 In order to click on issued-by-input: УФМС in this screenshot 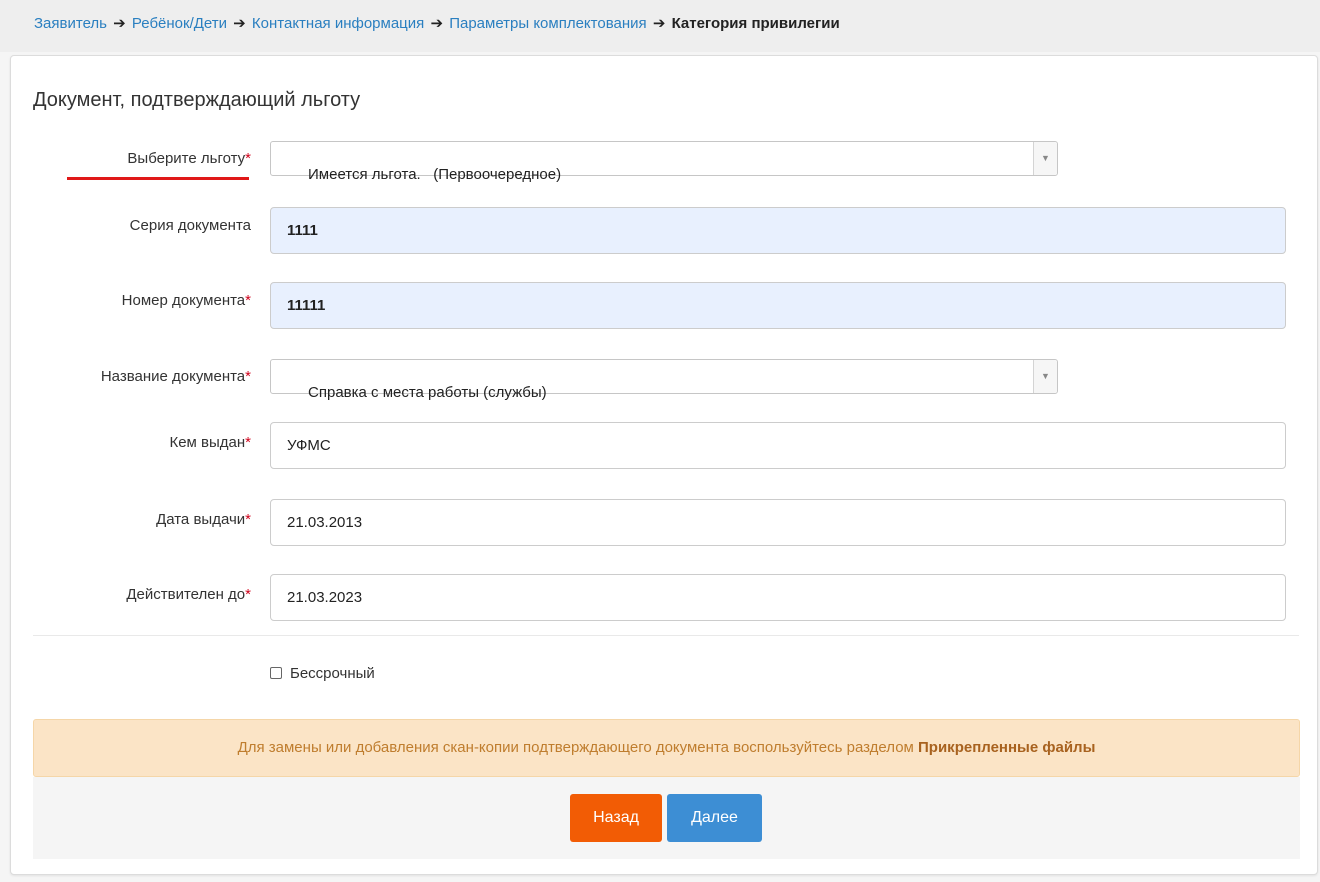, I will do `click(778, 445)`.